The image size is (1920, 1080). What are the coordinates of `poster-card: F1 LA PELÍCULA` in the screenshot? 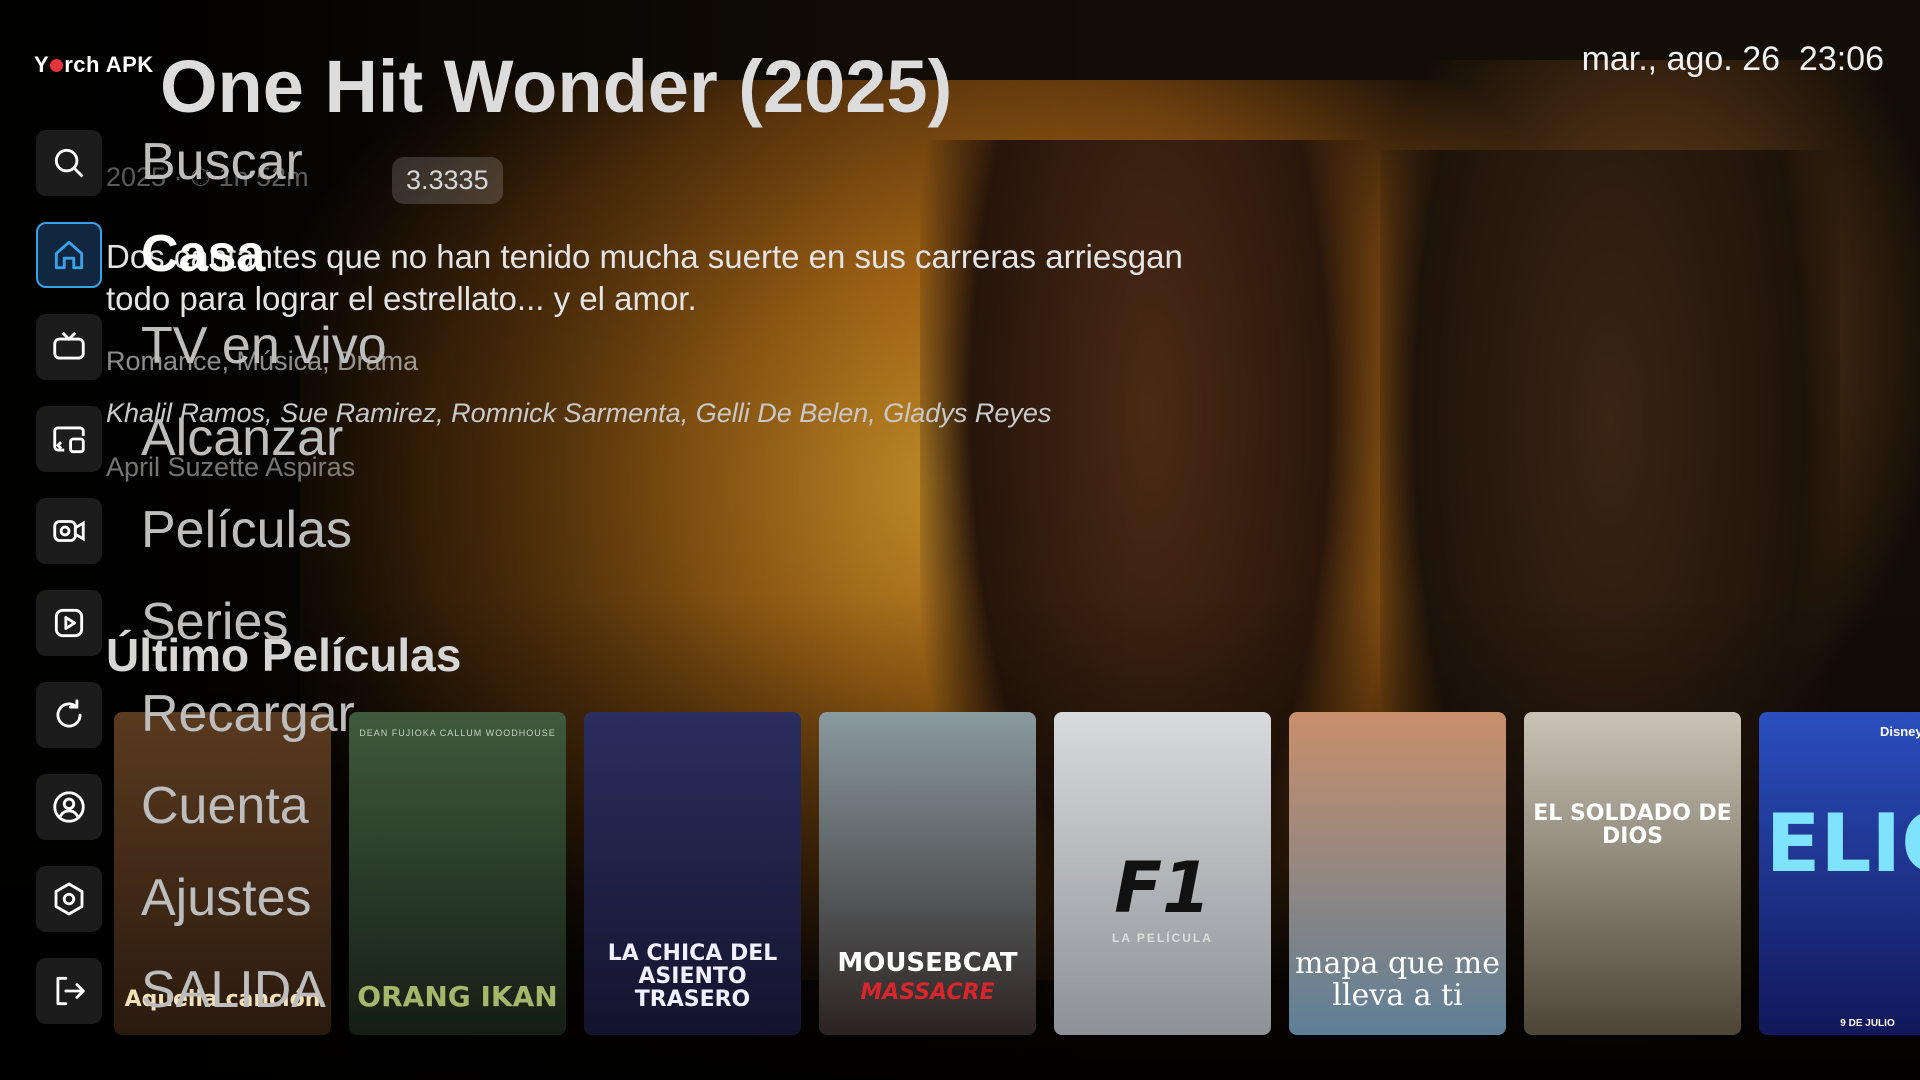 It's located at (1162, 873).